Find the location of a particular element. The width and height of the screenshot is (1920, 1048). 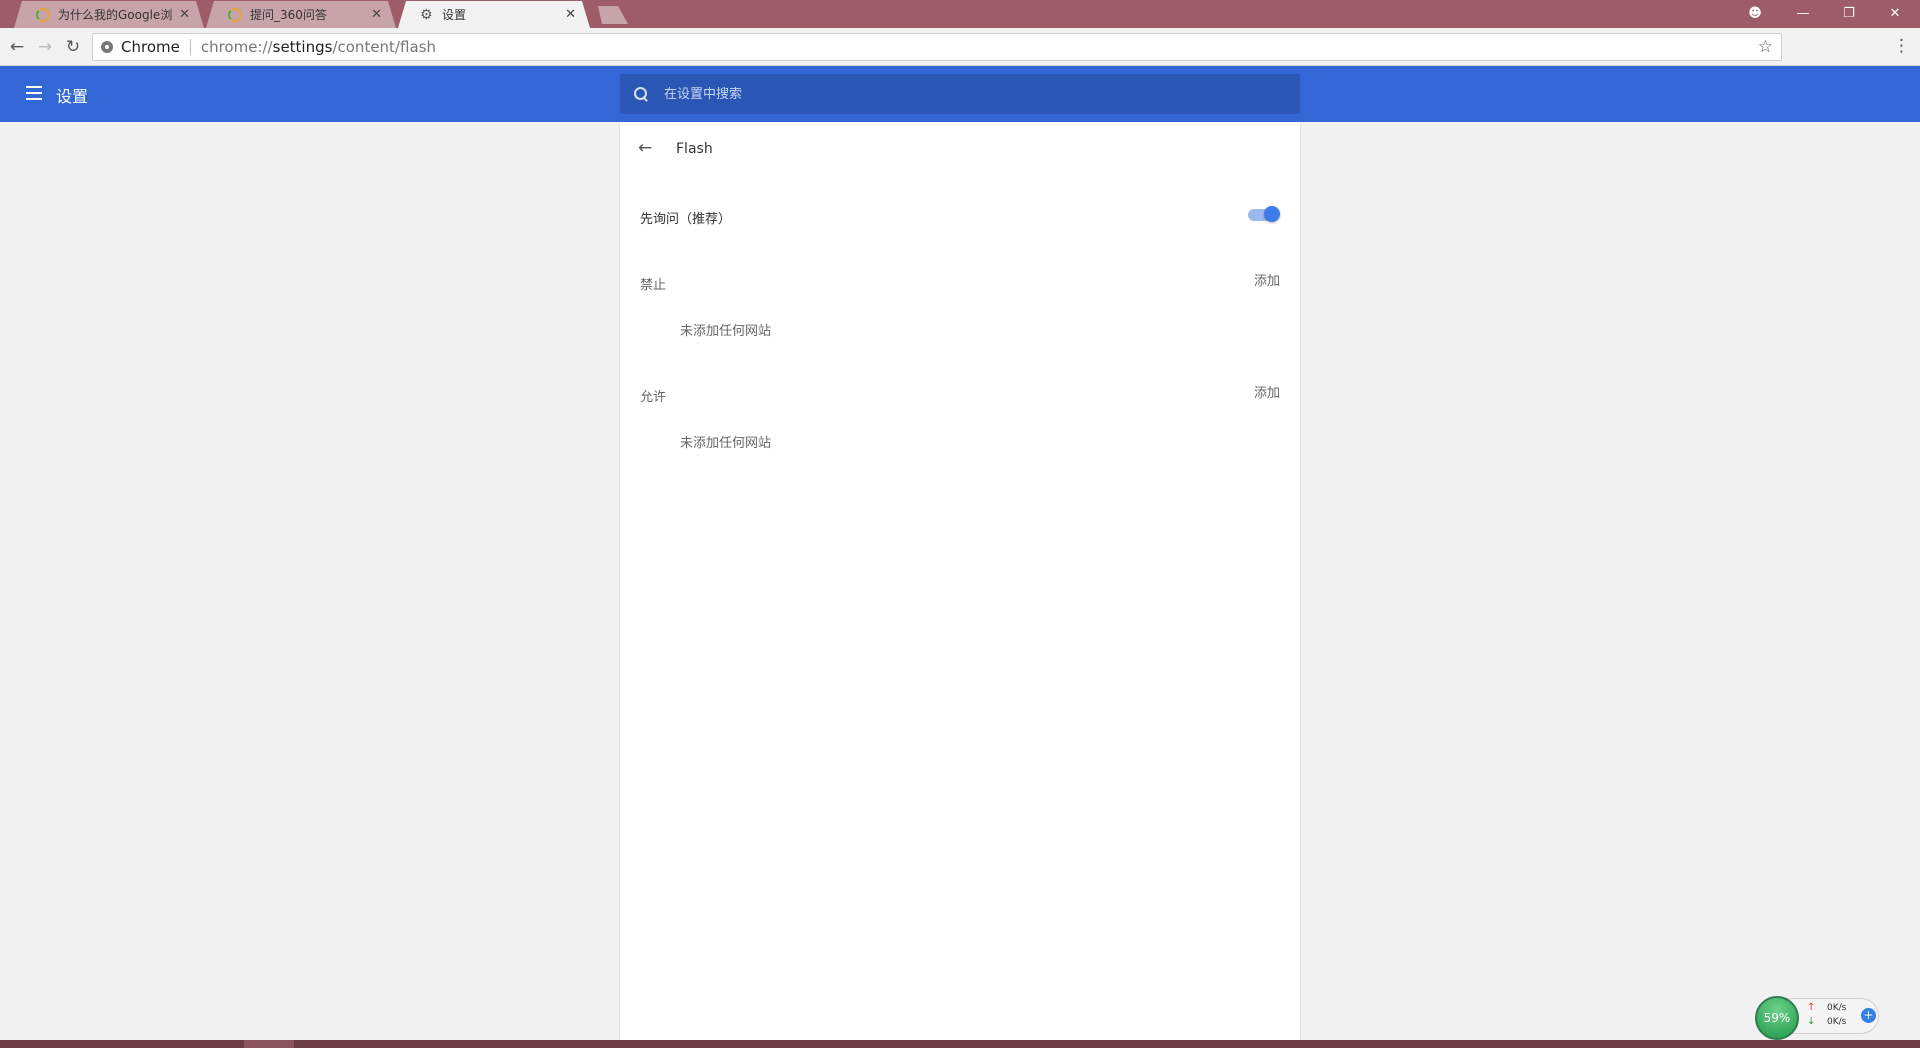

memory-usage-ball: 59% is located at coordinates (1777, 1018).